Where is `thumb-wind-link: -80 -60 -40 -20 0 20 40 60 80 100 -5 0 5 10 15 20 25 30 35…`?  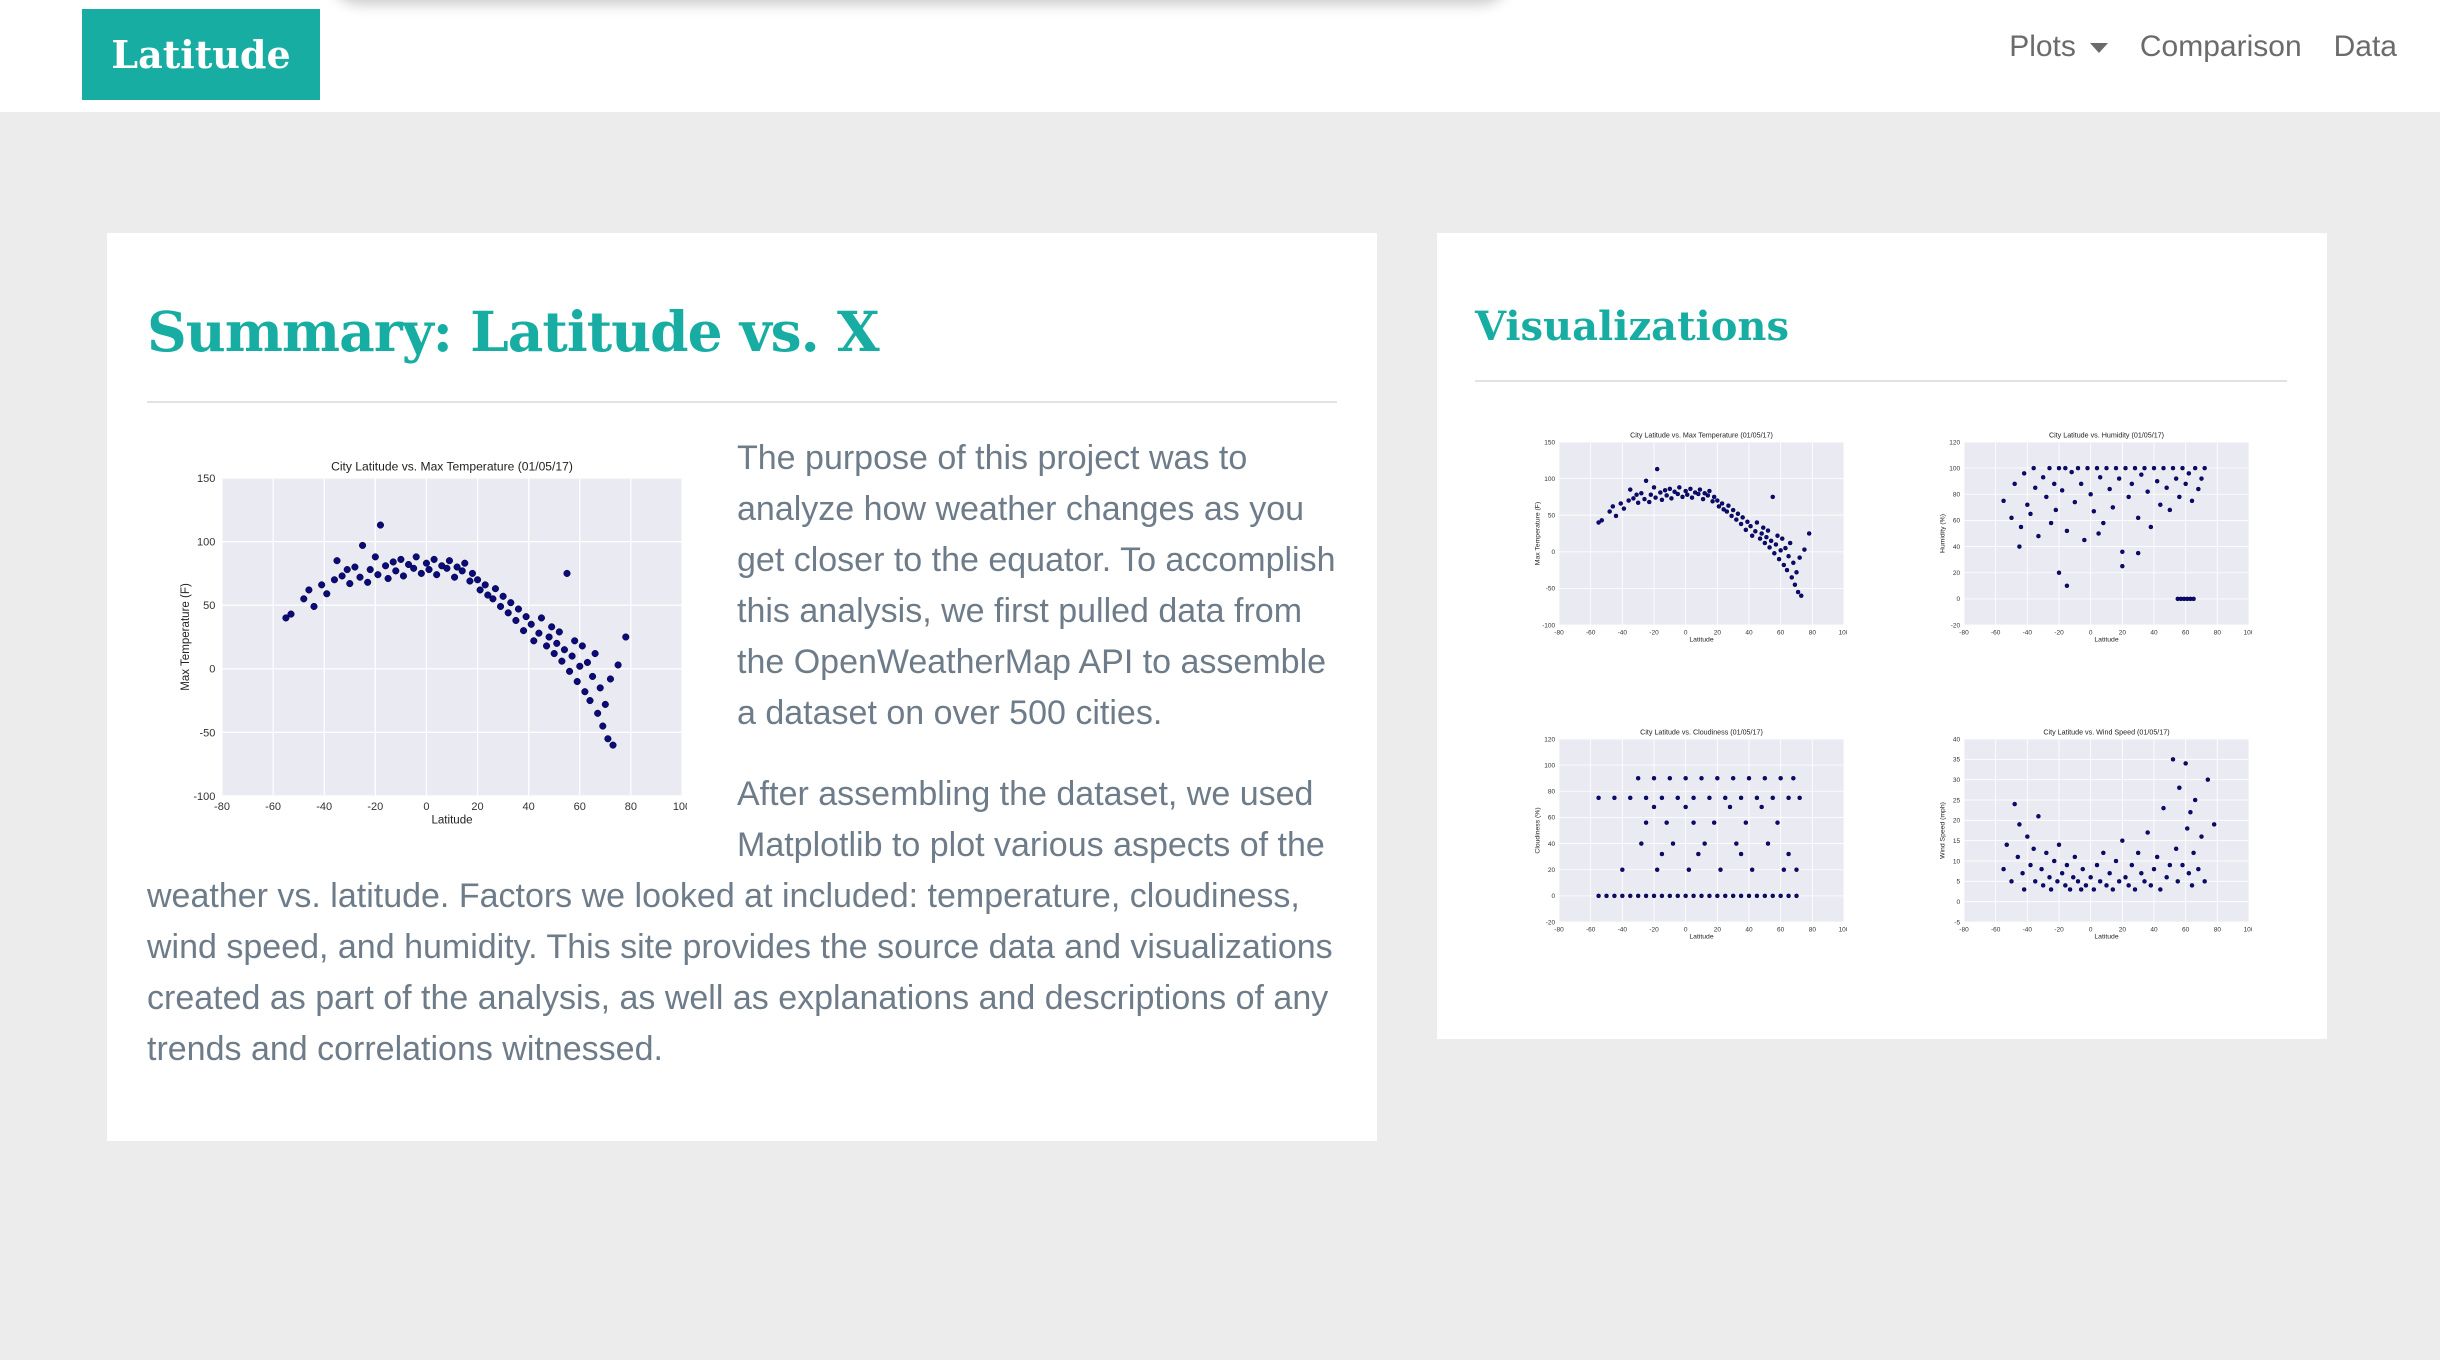
thumb-wind-link: -80 -60 -40 -20 0 20 40 60 80 100 -5 0 5 10 15 20 25 30 35… is located at coordinates (2087, 834).